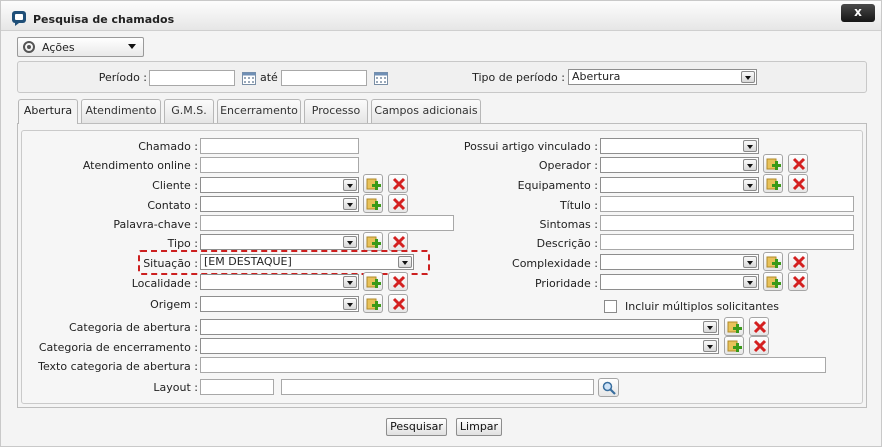 This screenshot has height=447, width=882. Describe the element at coordinates (307, 262) in the screenshot. I see `situacao-select: [EM DESTAQUE]` at that location.